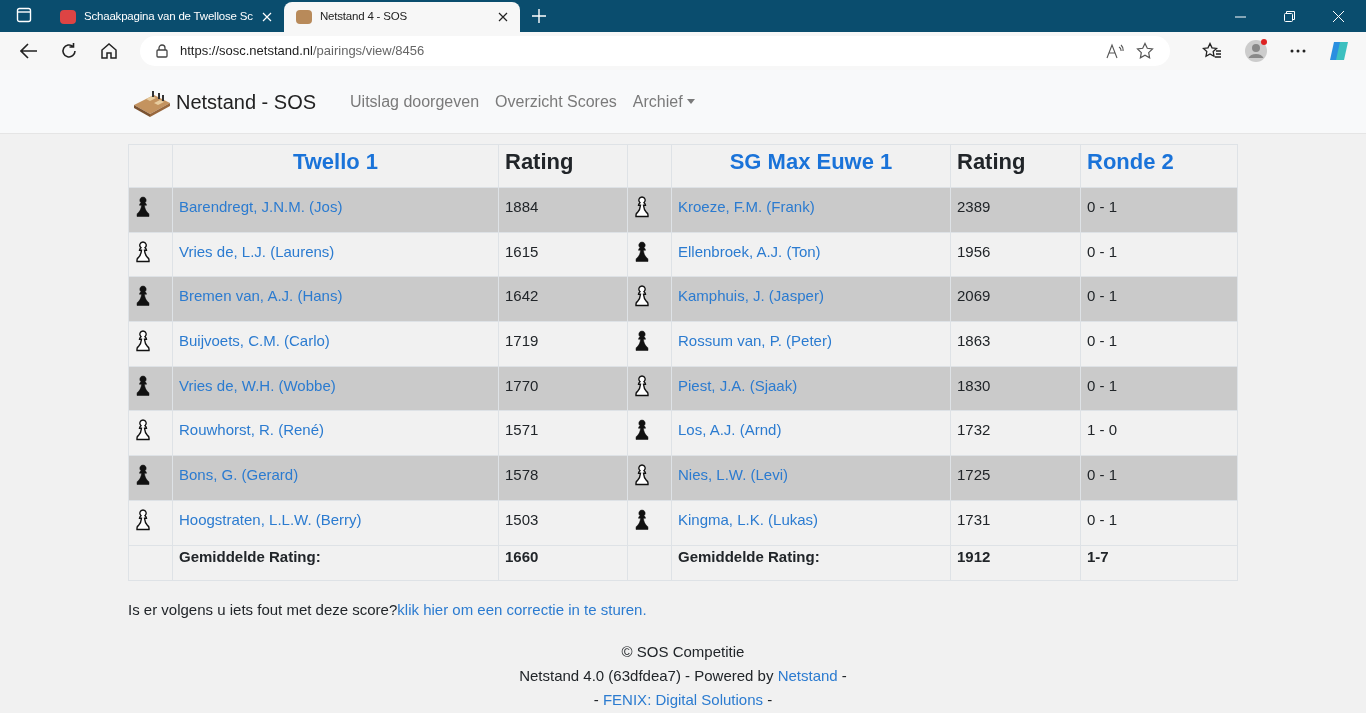  I want to click on favorites-icon, so click(1212, 51).